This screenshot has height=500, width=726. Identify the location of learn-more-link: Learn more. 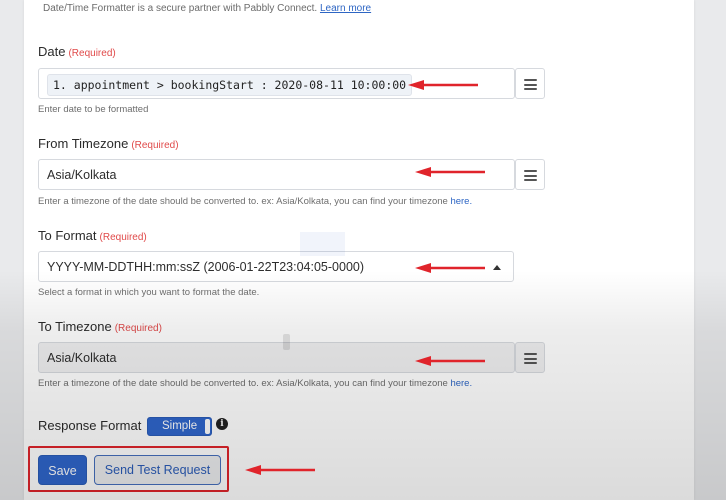
(345, 8).